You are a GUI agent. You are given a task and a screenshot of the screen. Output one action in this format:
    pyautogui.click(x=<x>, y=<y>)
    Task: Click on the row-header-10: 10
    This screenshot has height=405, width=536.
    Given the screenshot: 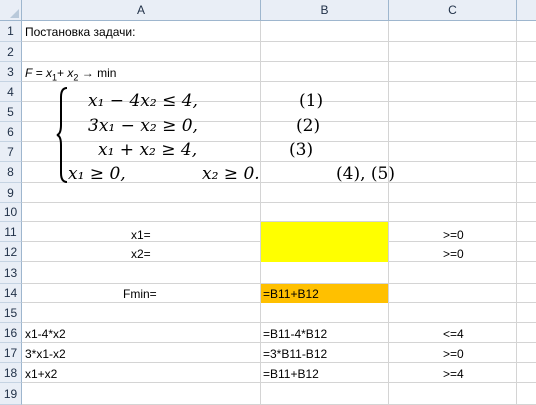 What is the action you would take?
    pyautogui.click(x=11, y=212)
    